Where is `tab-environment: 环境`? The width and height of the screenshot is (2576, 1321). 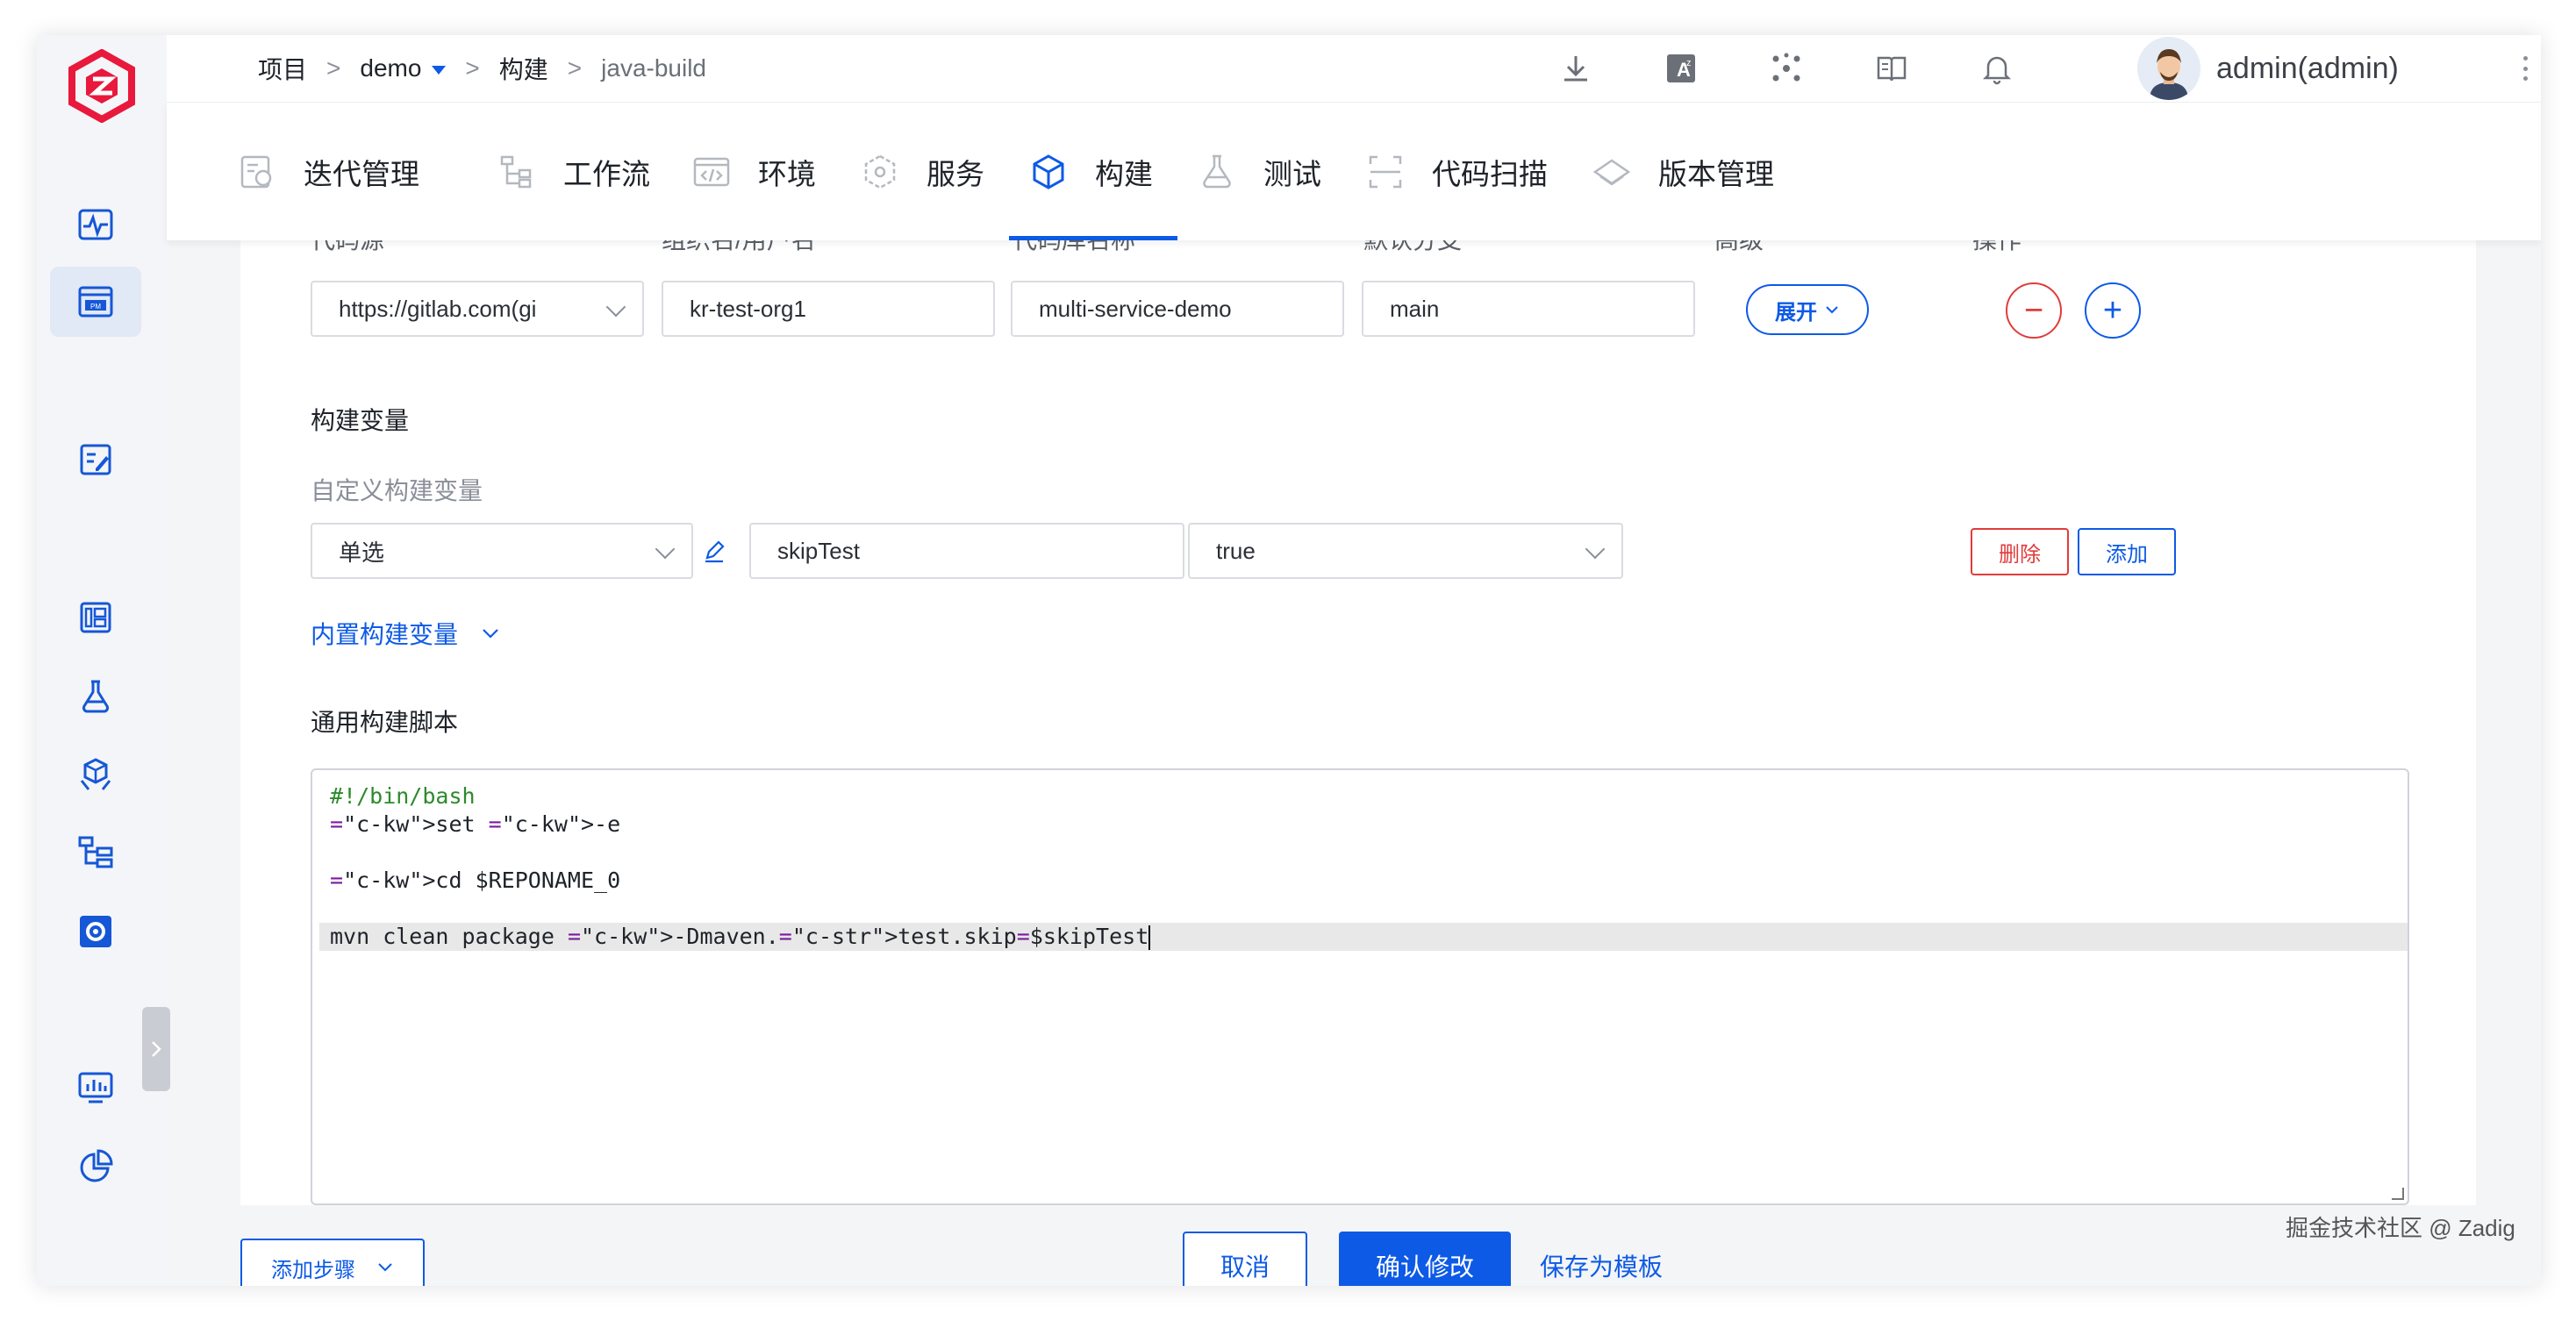 tab-environment: 环境 is located at coordinates (753, 172).